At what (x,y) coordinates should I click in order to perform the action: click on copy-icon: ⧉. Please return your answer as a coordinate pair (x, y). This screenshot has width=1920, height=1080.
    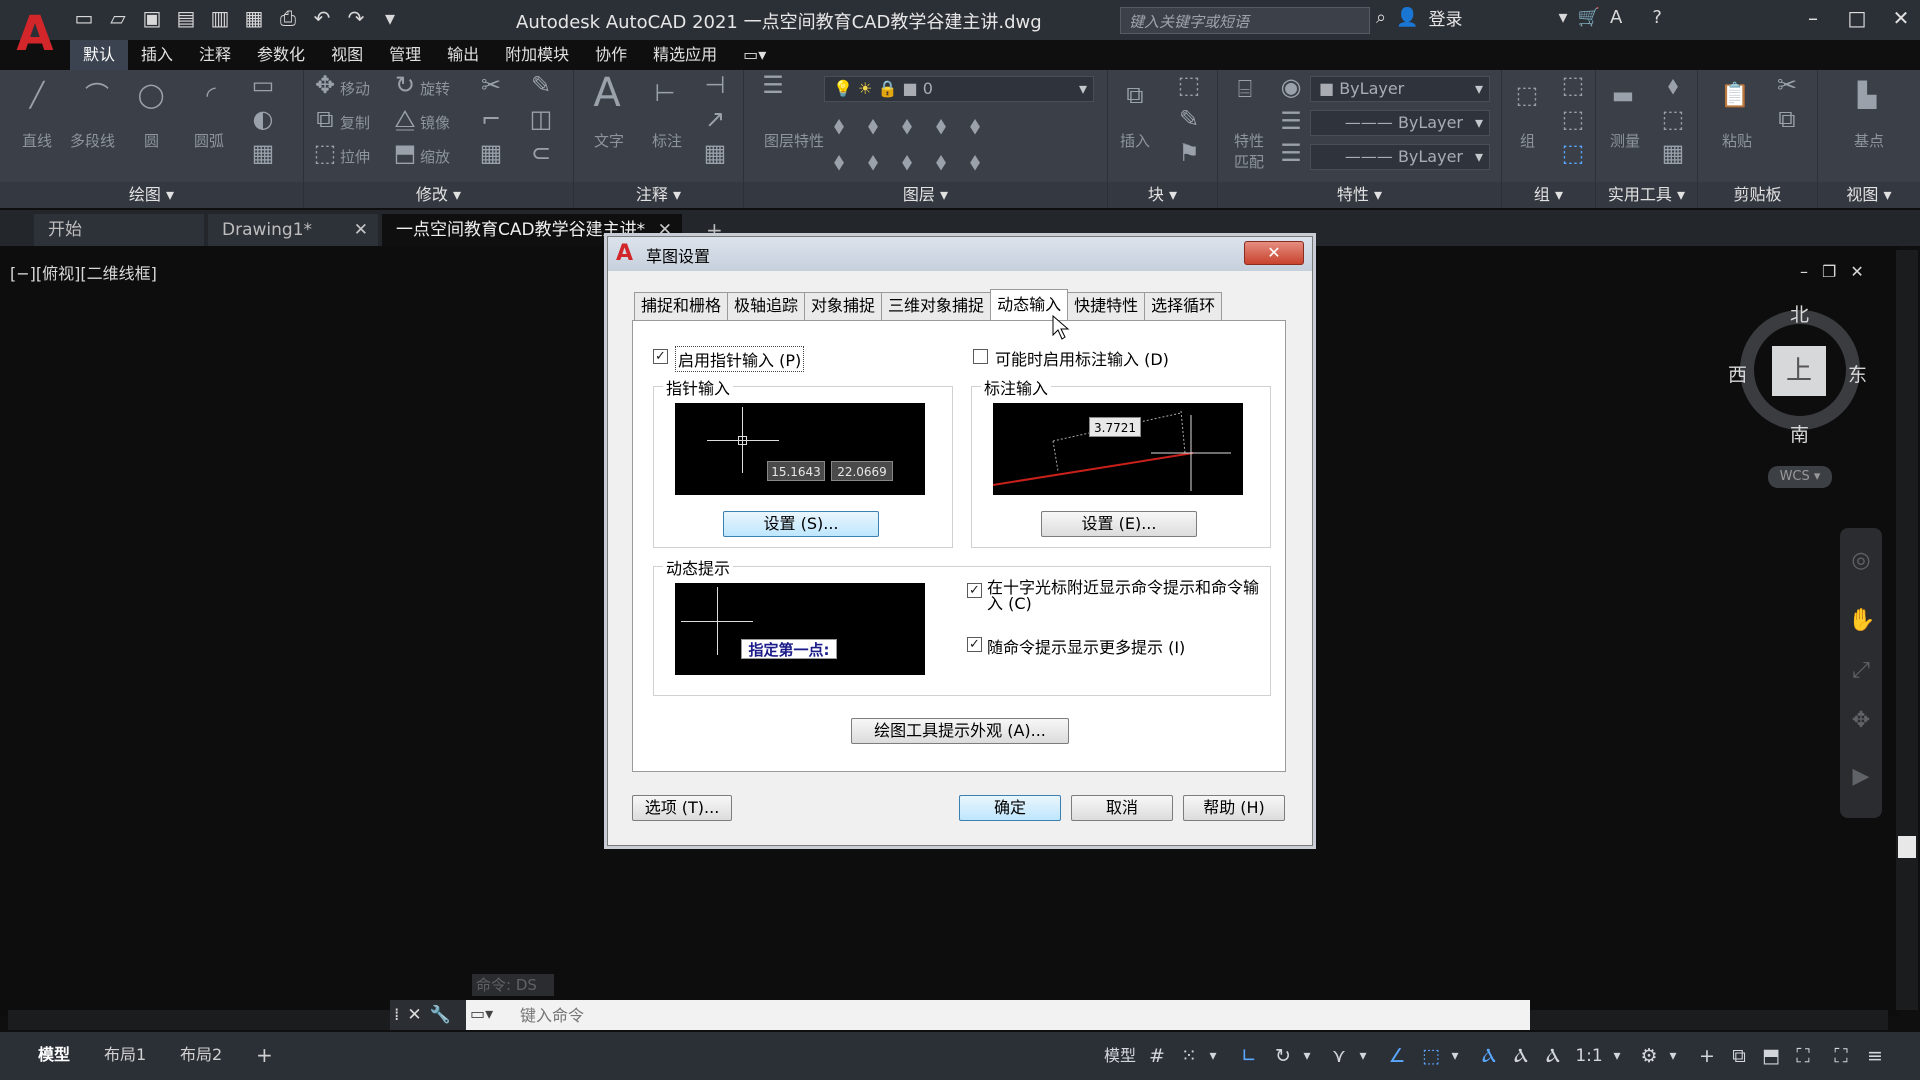
    Looking at the image, I should click on (325, 119).